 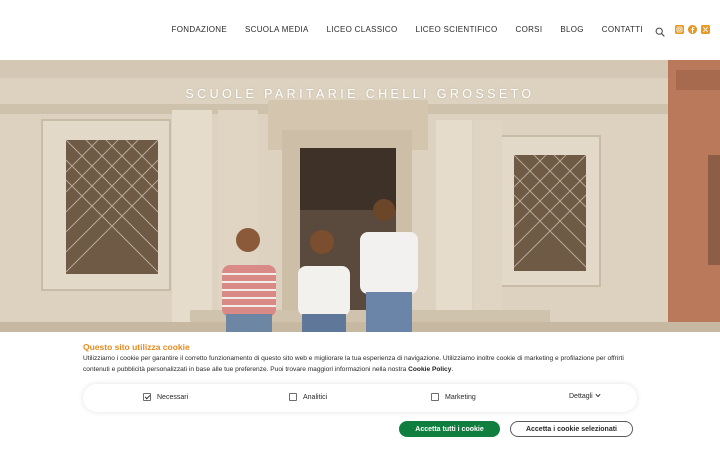 What do you see at coordinates (360, 94) in the screenshot?
I see `hero-title: SCUOLE PARITARIE CHELLI GROSSETO` at bounding box center [360, 94].